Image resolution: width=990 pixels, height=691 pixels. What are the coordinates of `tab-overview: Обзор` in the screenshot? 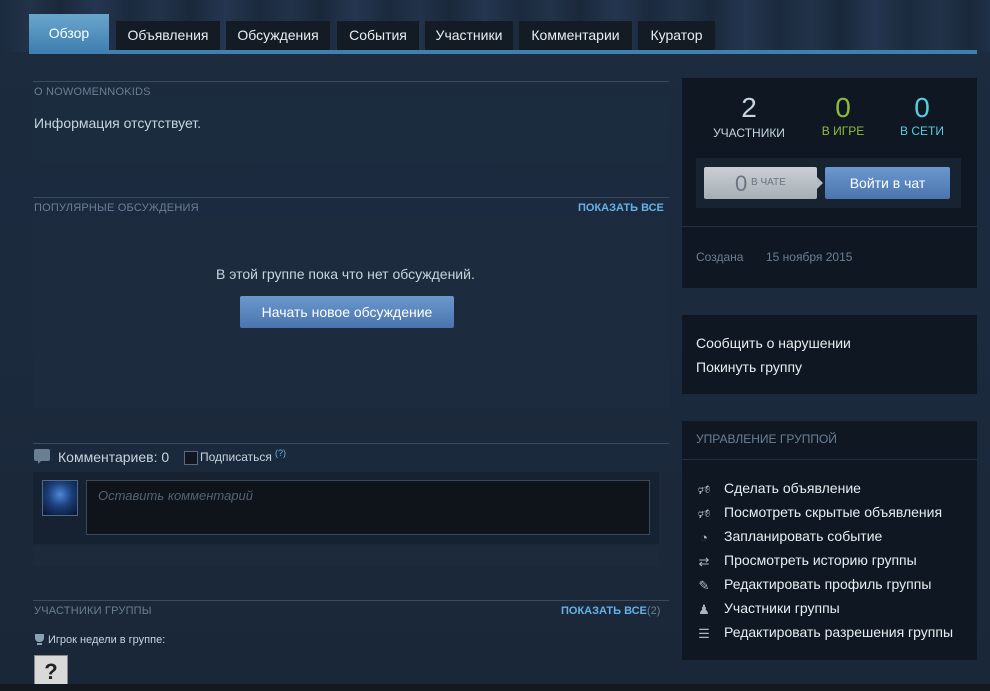 It's located at (69, 33).